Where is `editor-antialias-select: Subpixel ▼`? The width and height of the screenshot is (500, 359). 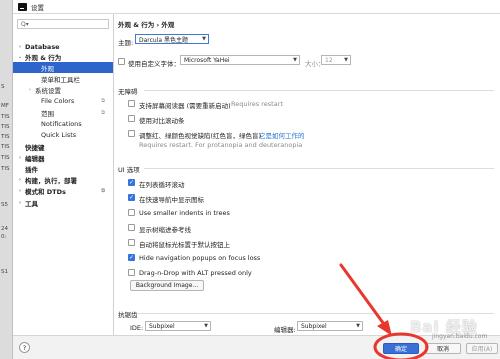 editor-antialias-select: Subpixel ▼ is located at coordinates (330, 326).